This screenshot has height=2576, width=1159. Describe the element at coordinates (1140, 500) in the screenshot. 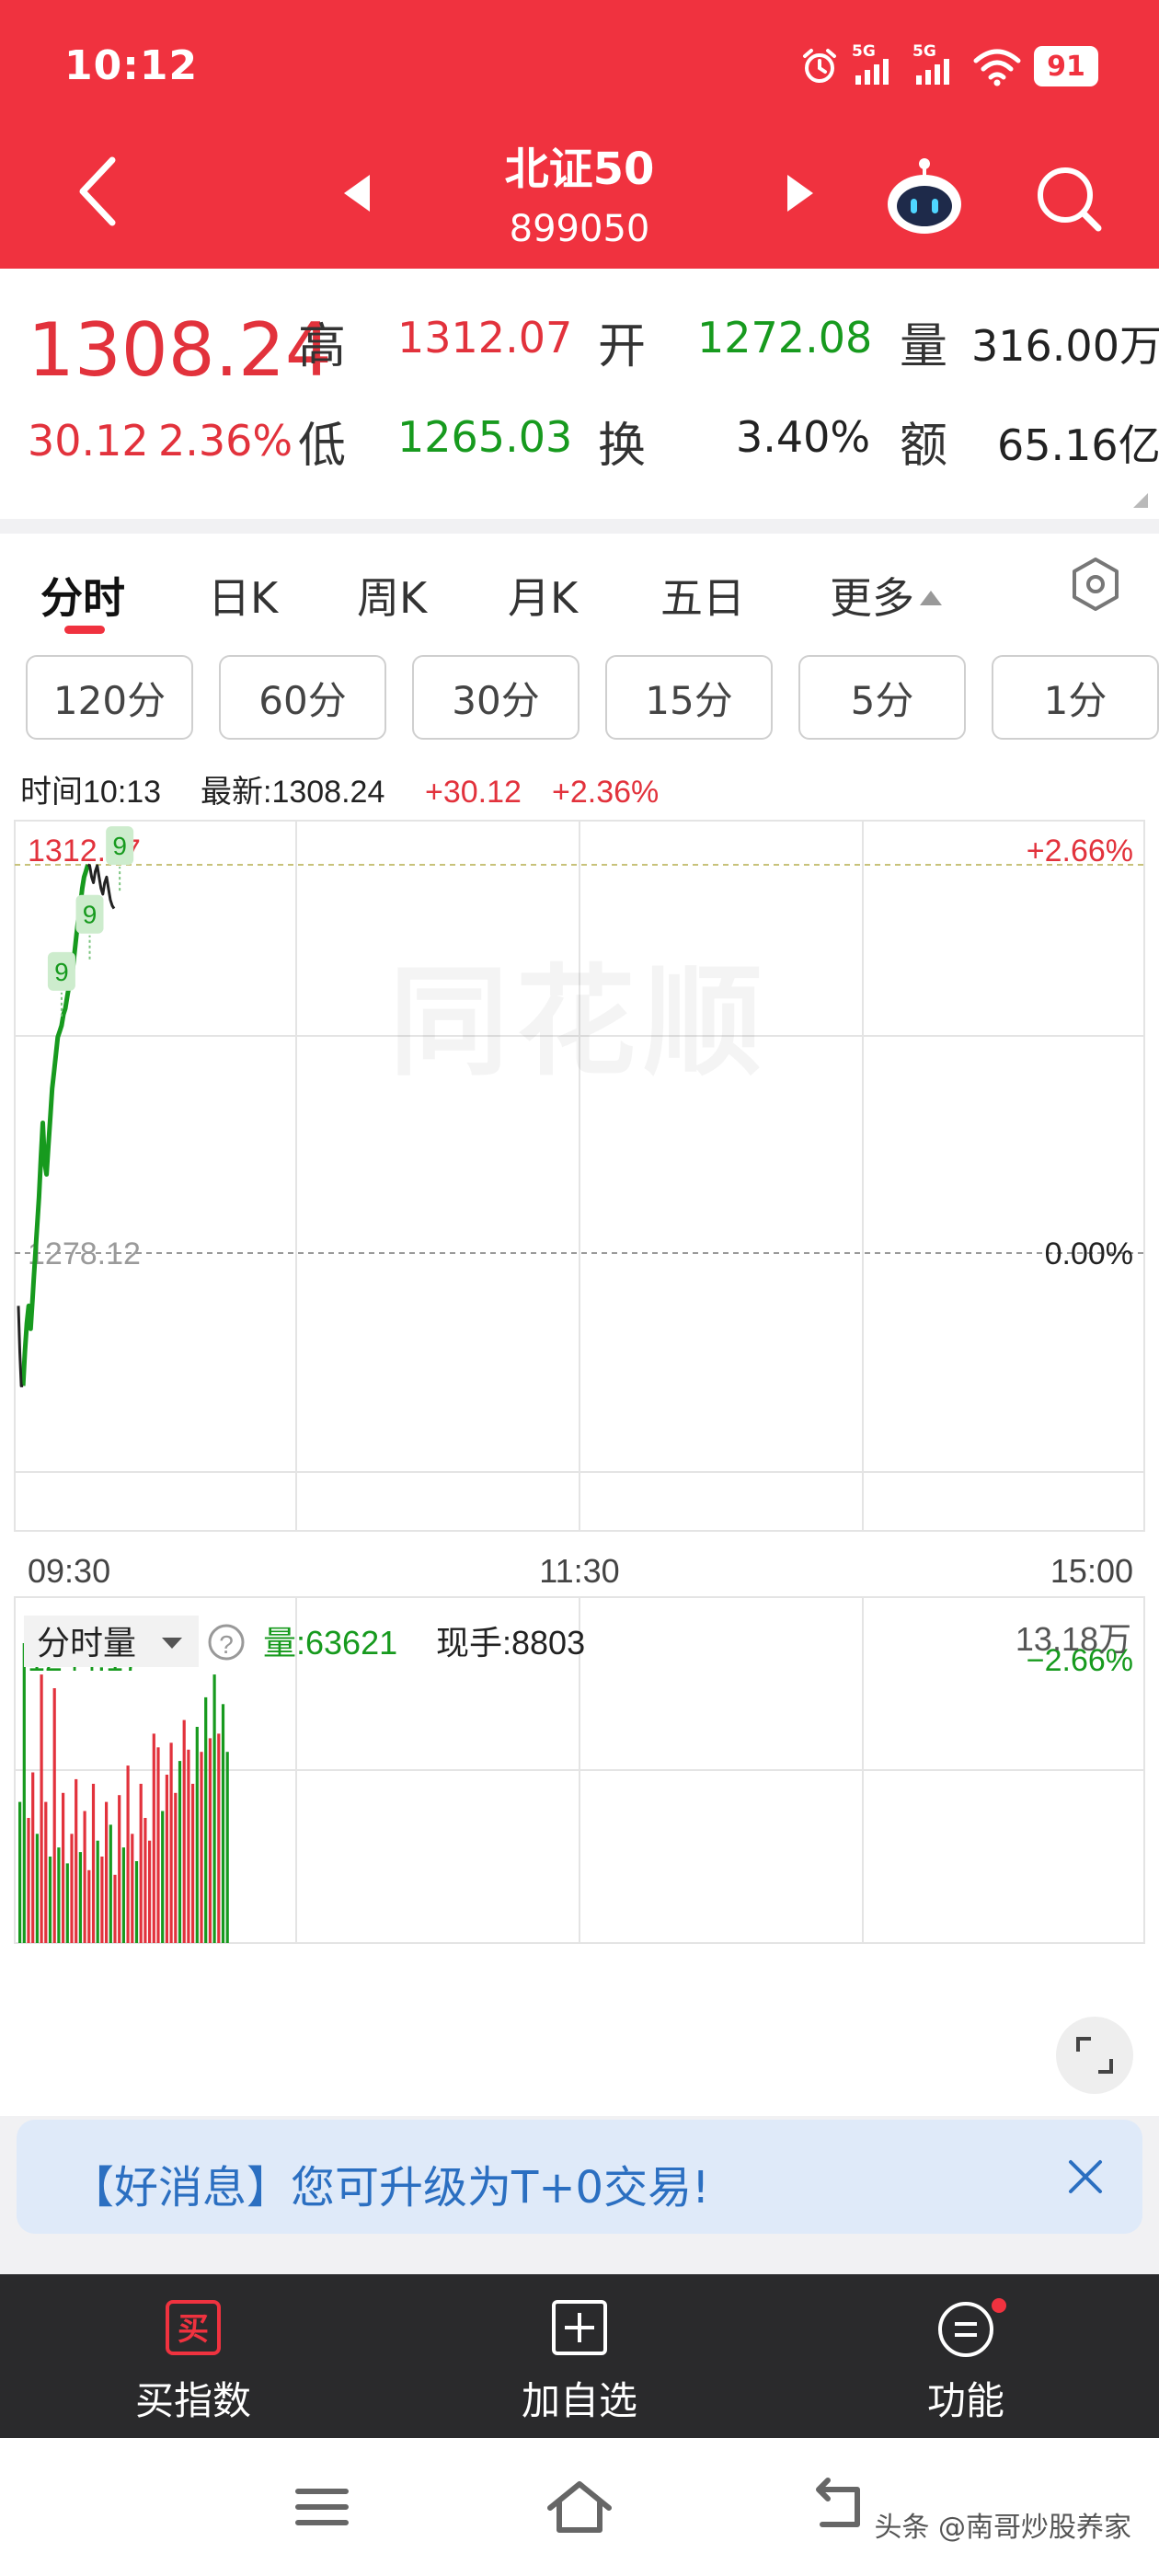

I see `expand-corner-icon` at that location.